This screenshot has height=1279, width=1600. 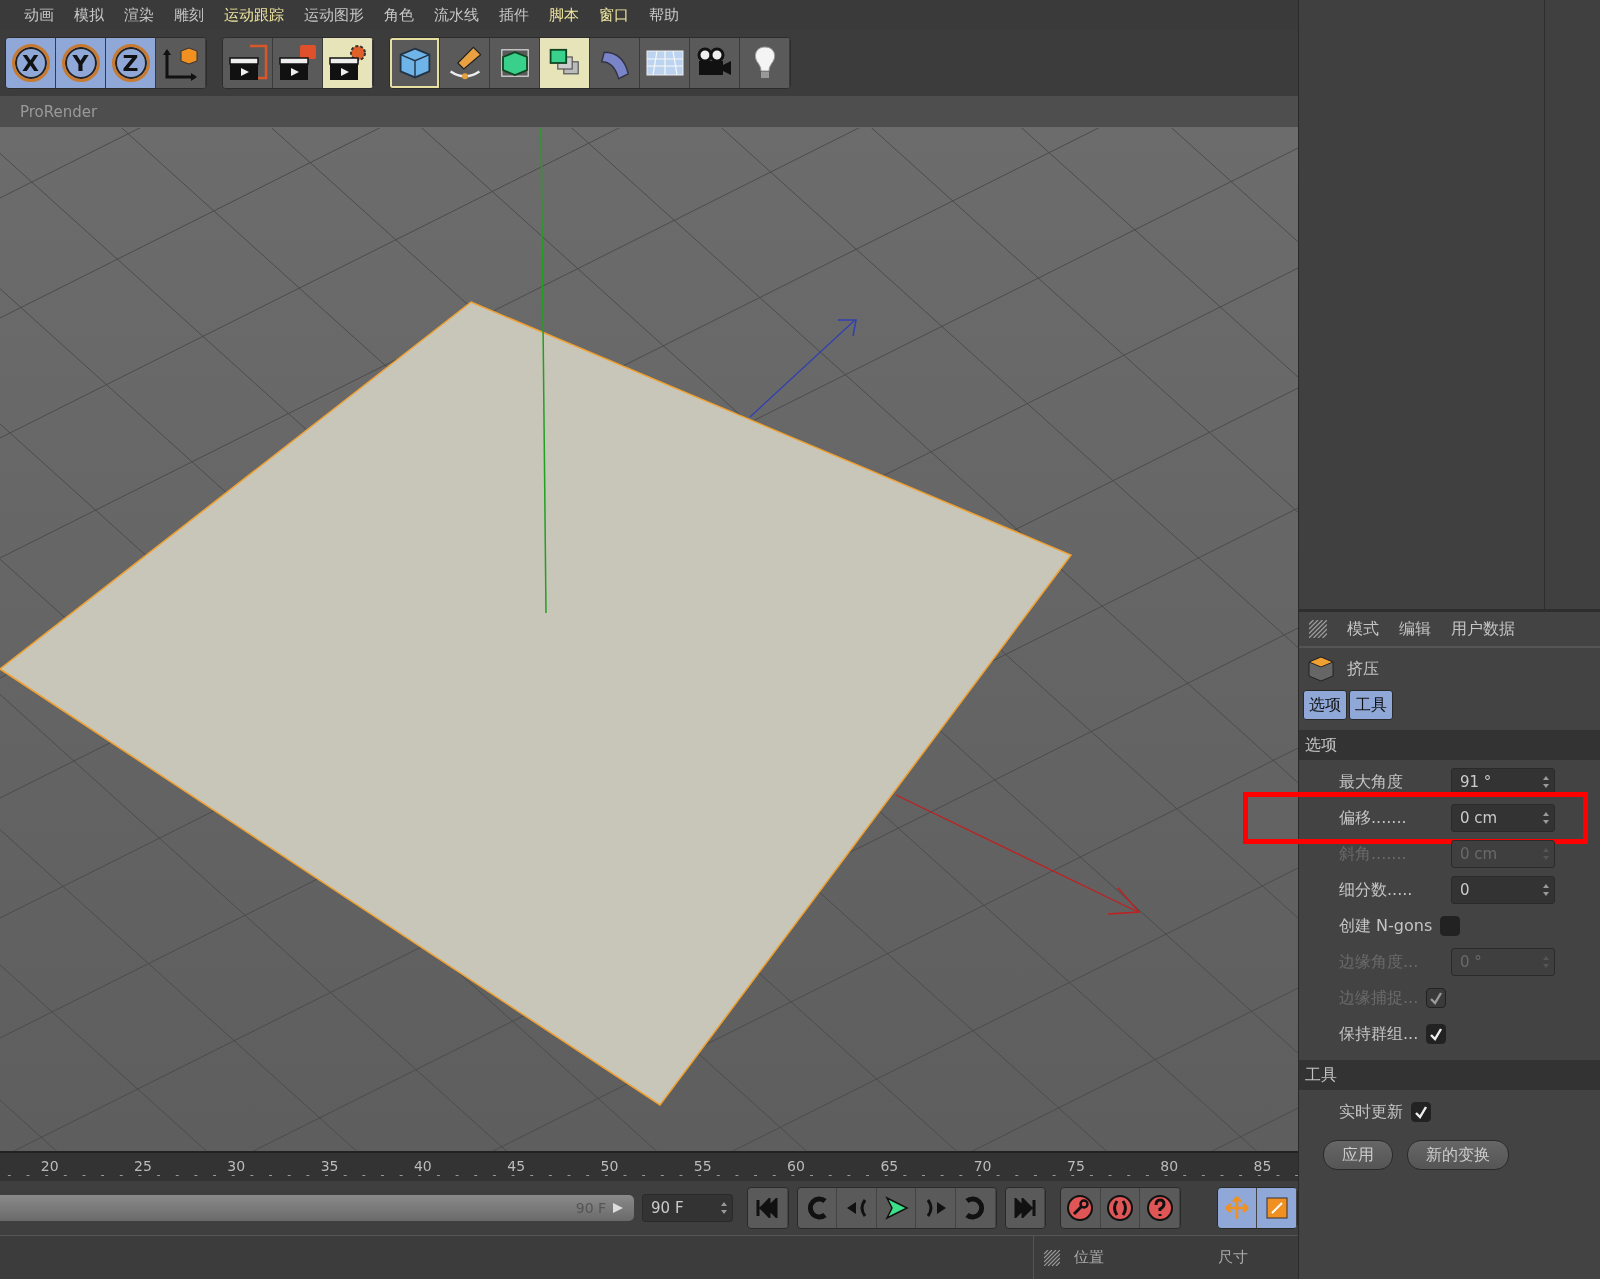 What do you see at coordinates (1024, 1208) in the screenshot?
I see `last-frame-icon` at bounding box center [1024, 1208].